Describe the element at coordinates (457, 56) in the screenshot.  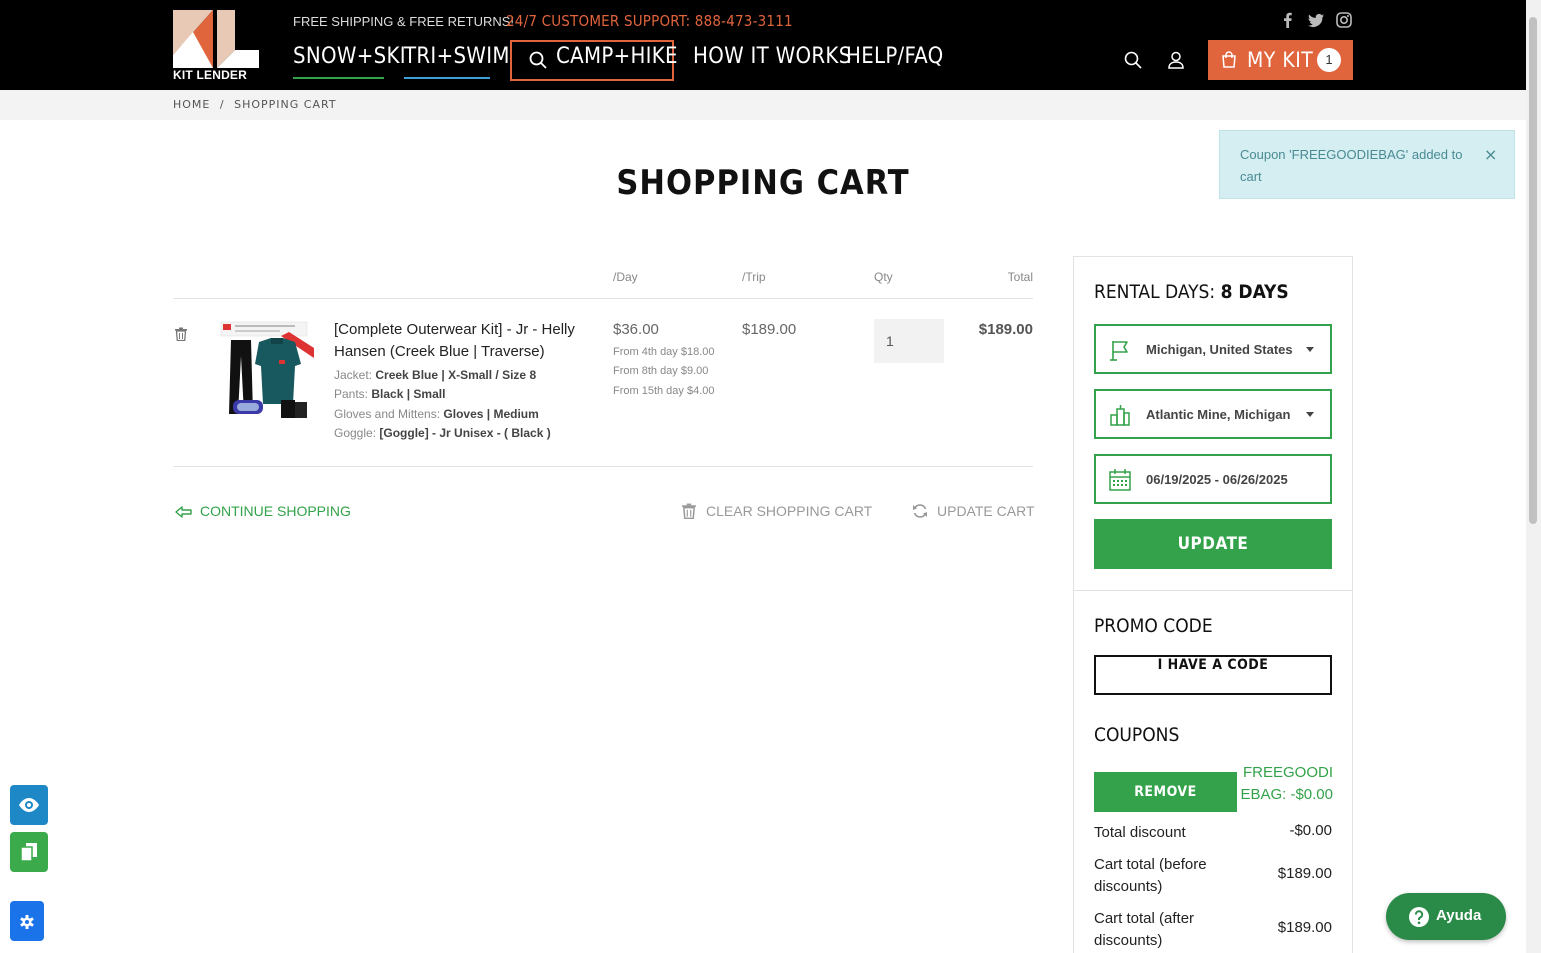
I see `nav-tri-swim: TRI+SWIM` at that location.